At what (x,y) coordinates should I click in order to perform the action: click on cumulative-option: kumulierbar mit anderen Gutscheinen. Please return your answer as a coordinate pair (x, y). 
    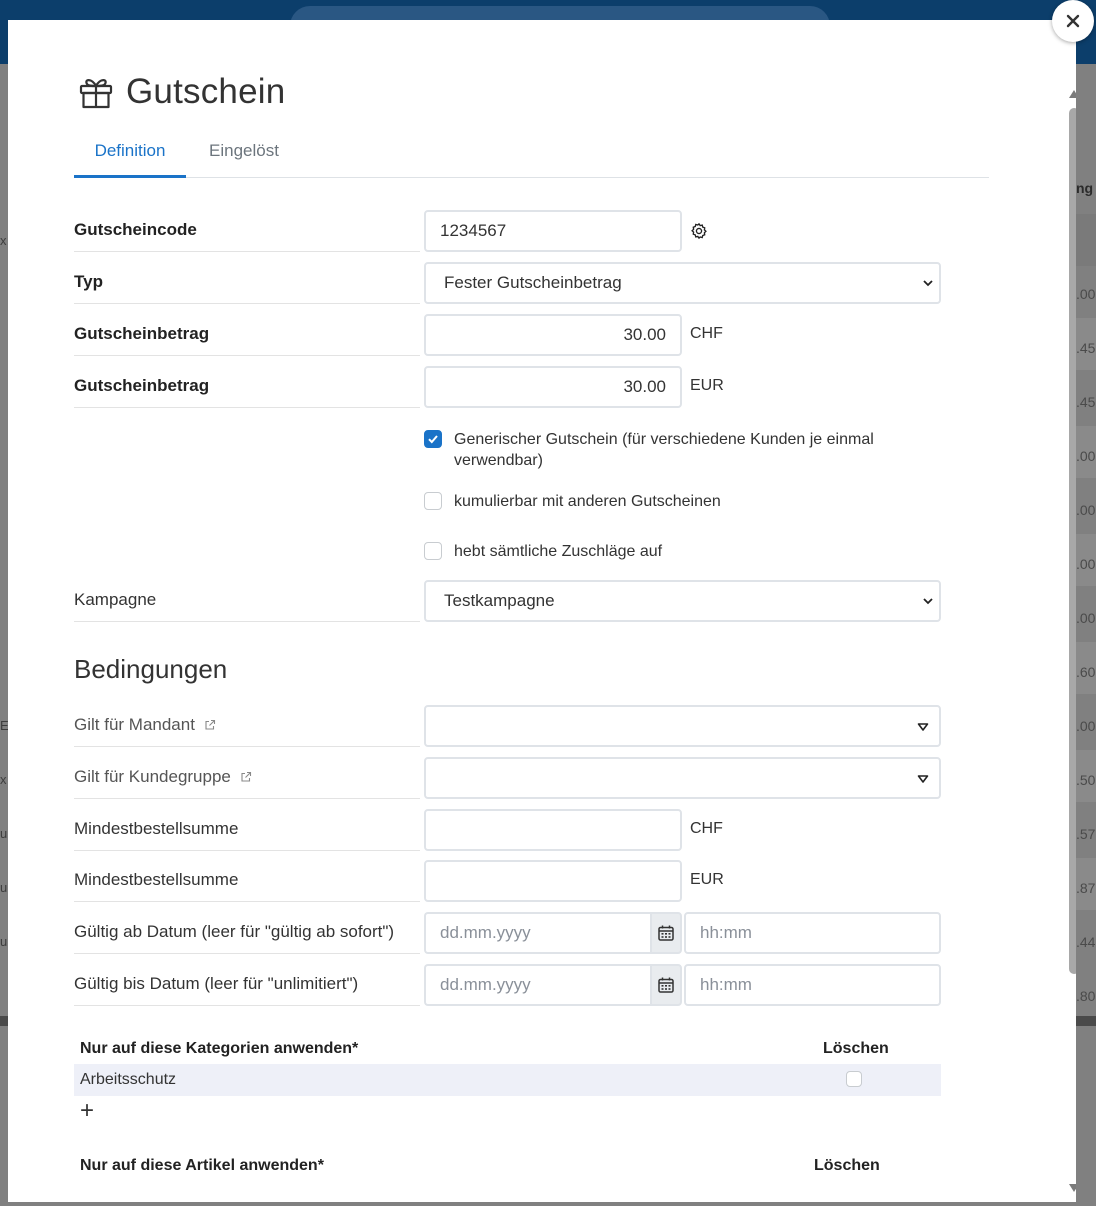
    Looking at the image, I should click on (572, 501).